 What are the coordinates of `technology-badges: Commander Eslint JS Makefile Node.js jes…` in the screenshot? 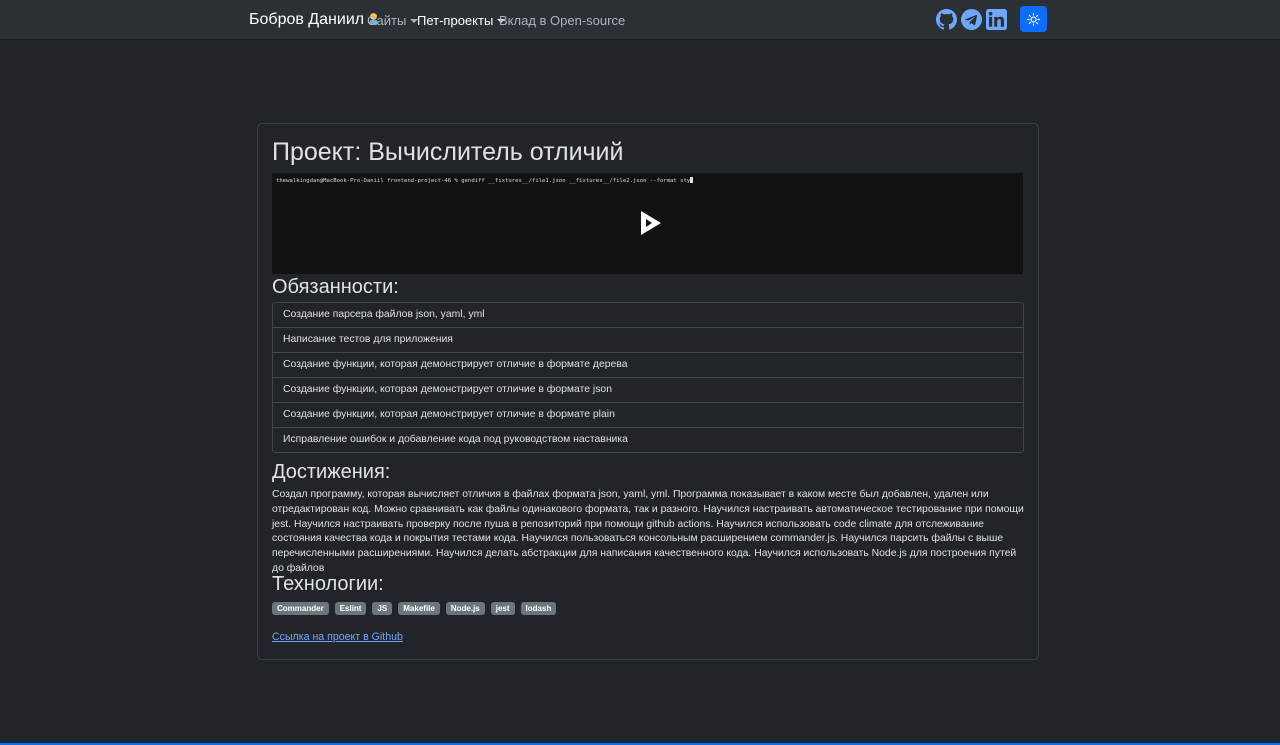 It's located at (414, 609).